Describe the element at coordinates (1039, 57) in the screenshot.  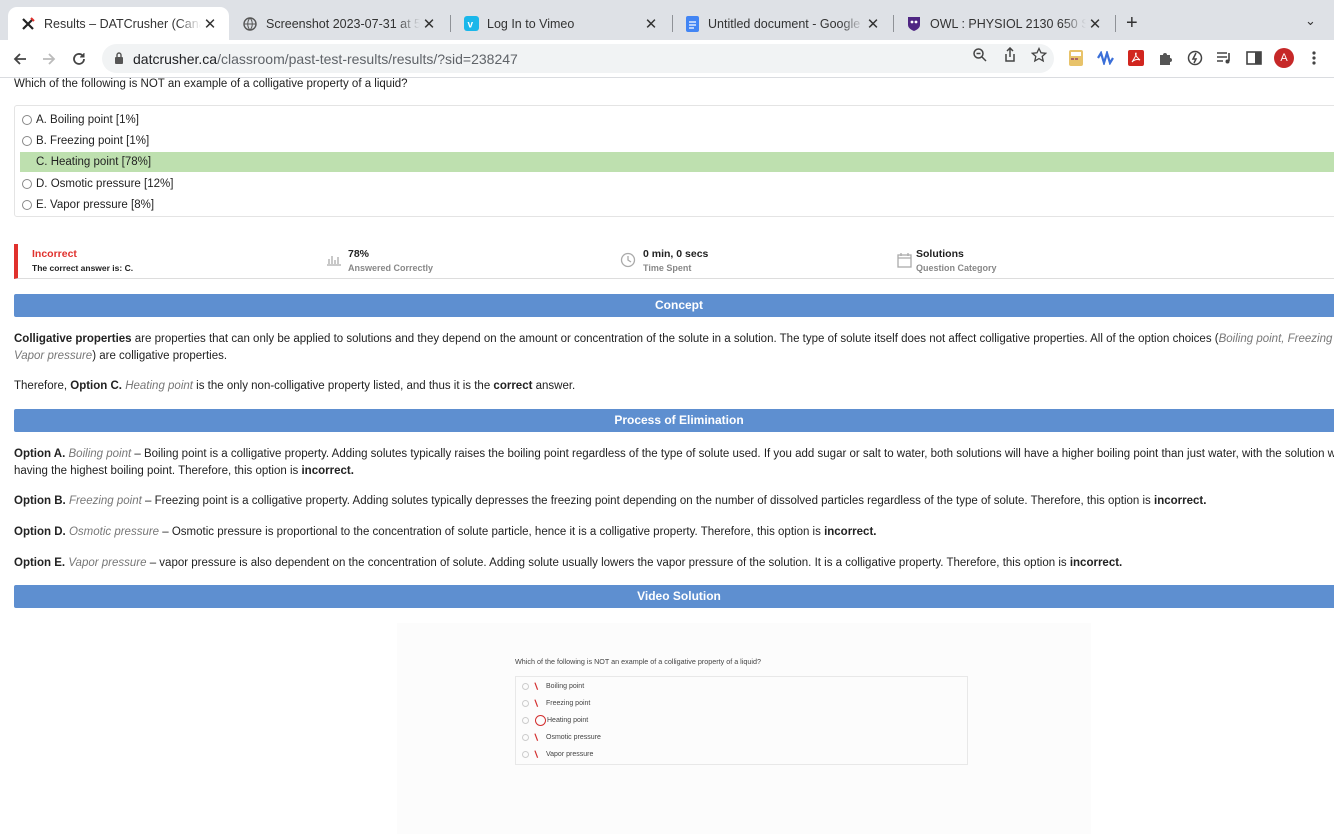
I see `bookmark-star-icon` at that location.